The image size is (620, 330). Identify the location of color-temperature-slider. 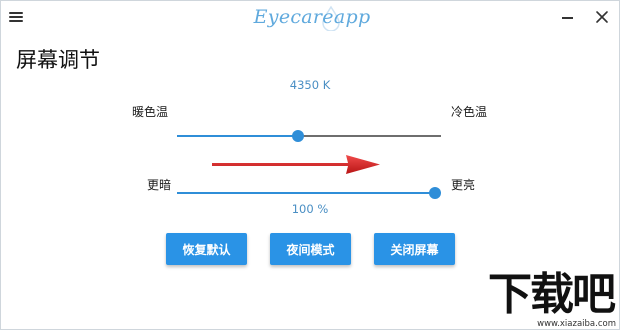
(309, 136).